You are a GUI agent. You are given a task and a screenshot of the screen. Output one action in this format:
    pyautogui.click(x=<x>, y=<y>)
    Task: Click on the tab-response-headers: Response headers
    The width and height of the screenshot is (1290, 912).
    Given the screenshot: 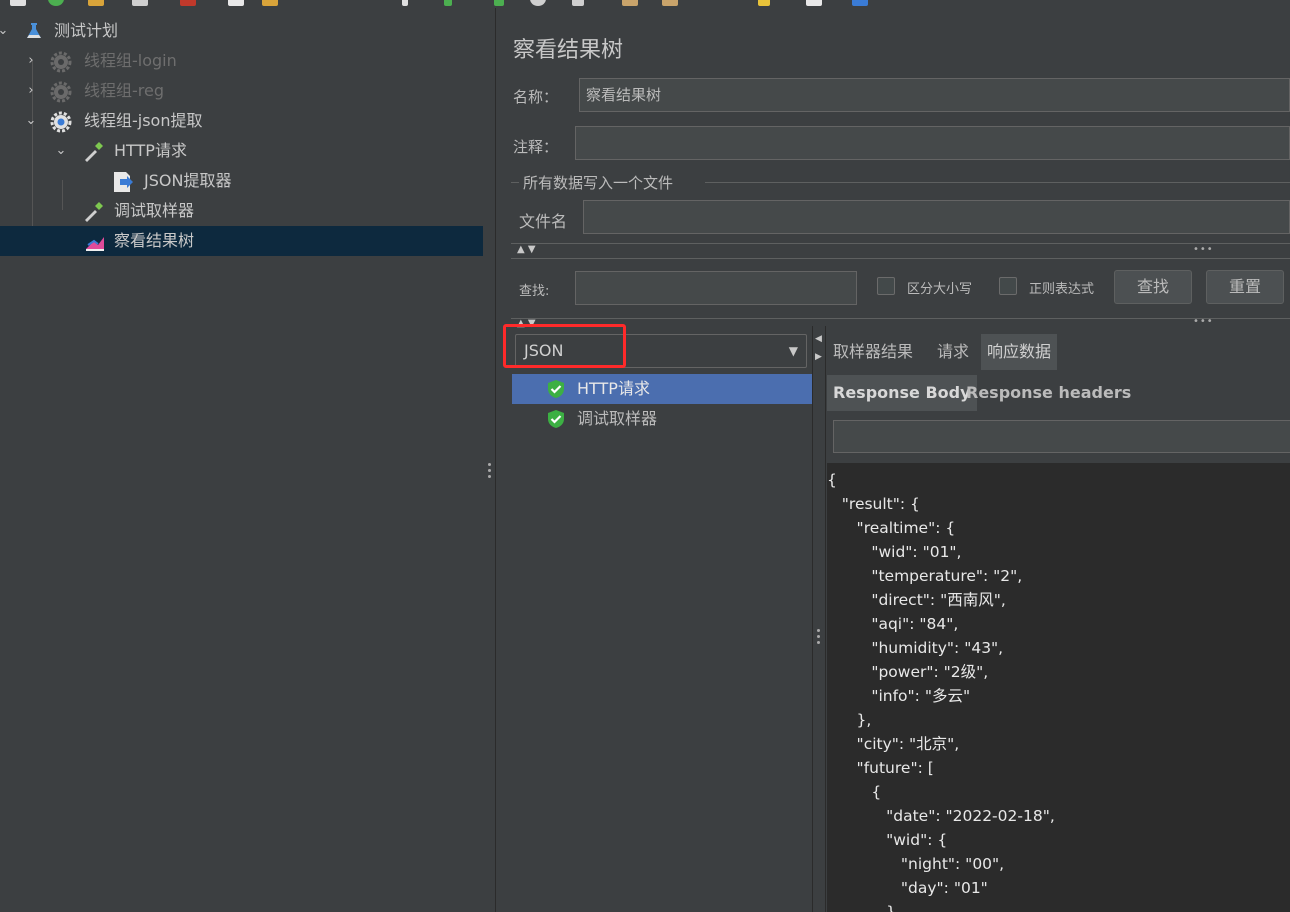 What is the action you would take?
    pyautogui.click(x=1048, y=393)
    